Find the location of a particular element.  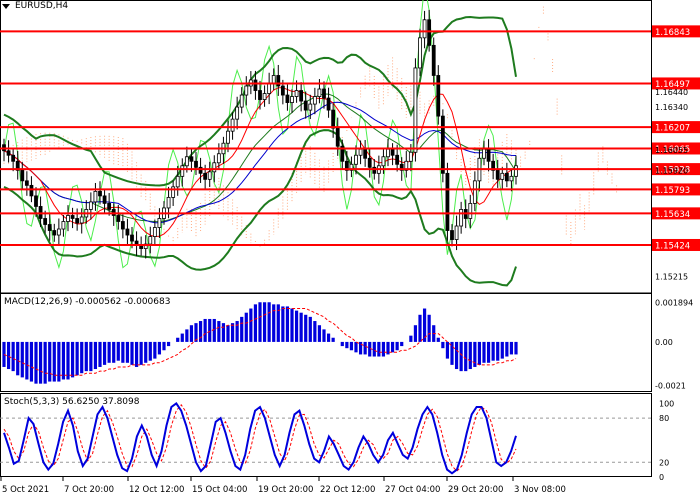

stoch-label: Stoch(5,3,3) 56.6250 37.8098 is located at coordinates (72, 402).